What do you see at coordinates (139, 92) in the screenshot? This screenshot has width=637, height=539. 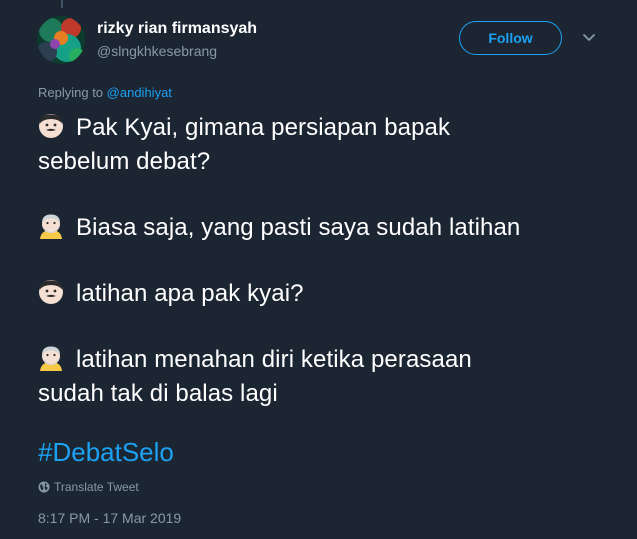 I see `replying-mention-link: @andihiyat` at bounding box center [139, 92].